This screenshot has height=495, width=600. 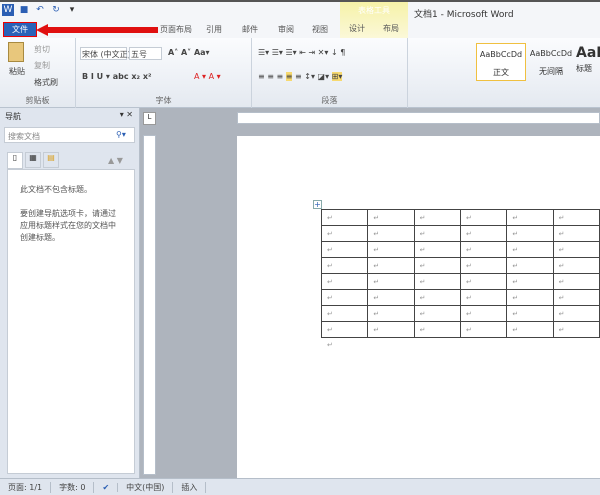 I want to click on paste-icon, so click(x=16, y=52).